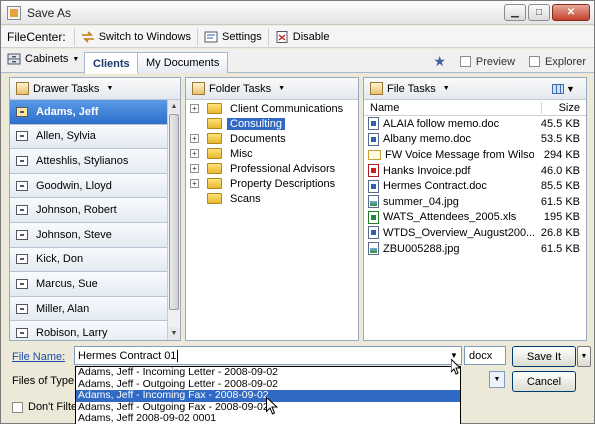 The height and width of the screenshot is (424, 595). I want to click on file-type-label: Files of Type:, so click(45, 381).